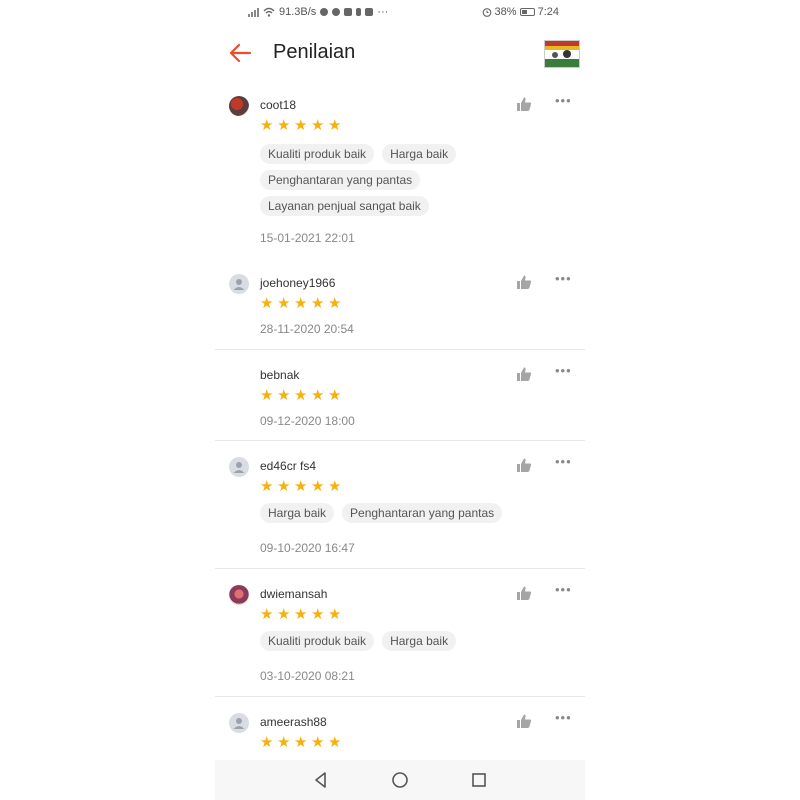 The height and width of the screenshot is (800, 800). What do you see at coordinates (400, 734) in the screenshot?
I see `review-item: ameerash88 ••• ★ ★ ★ ★ ★` at bounding box center [400, 734].